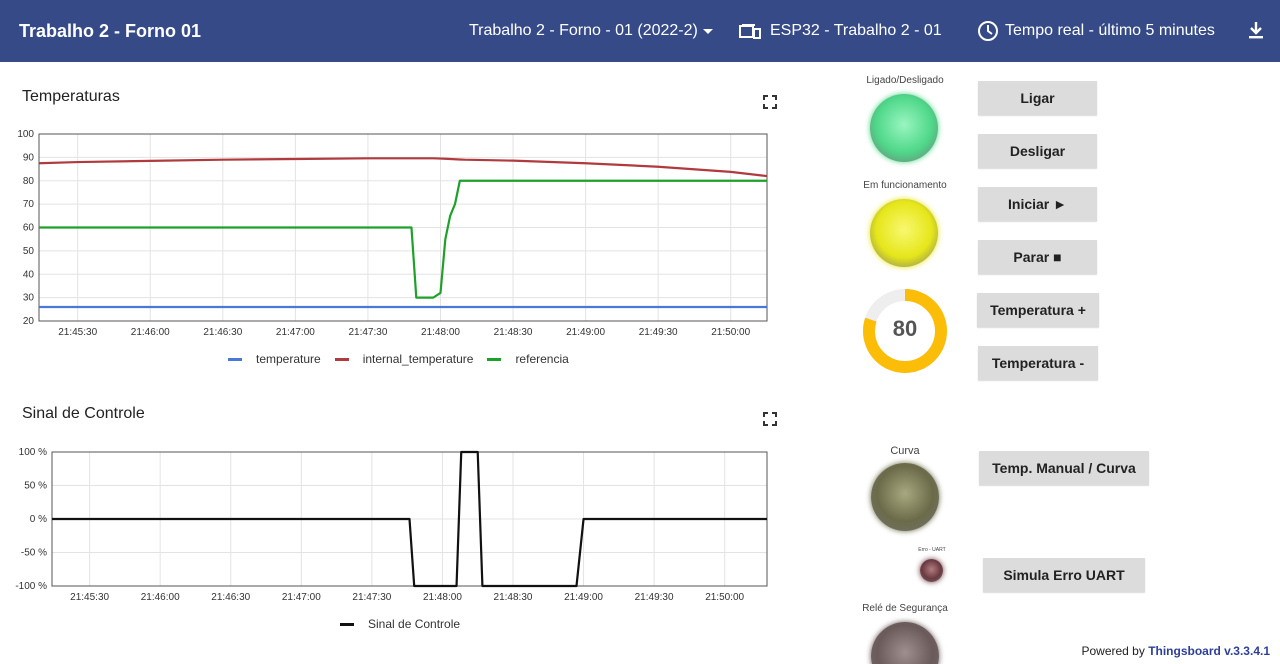 This screenshot has height=664, width=1280. Describe the element at coordinates (904, 233) in the screenshot. I see `led-running-indicator` at that location.